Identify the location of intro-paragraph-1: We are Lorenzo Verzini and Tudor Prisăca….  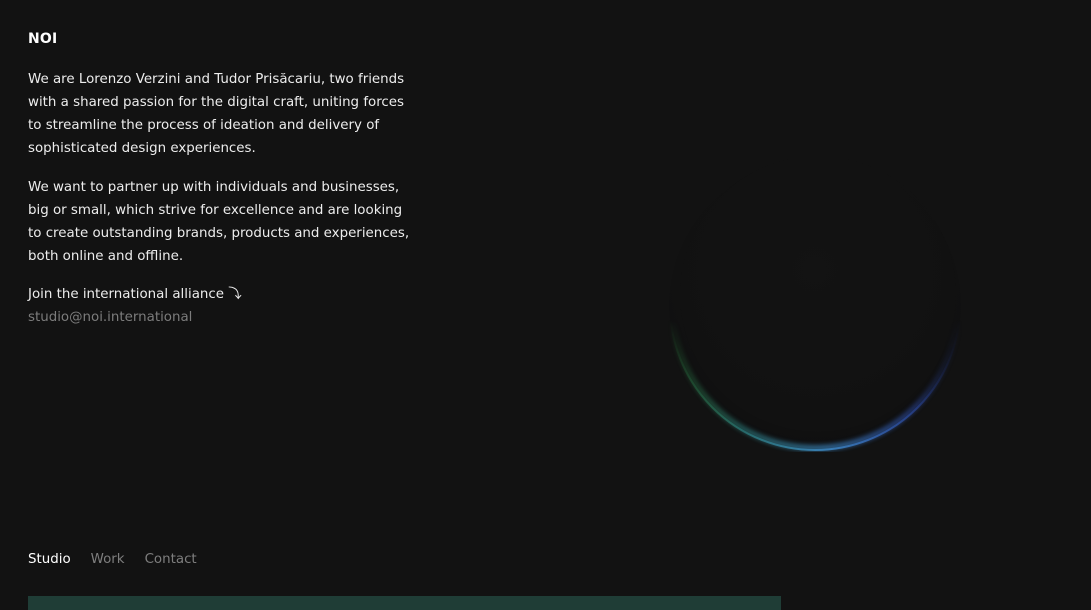
(216, 114).